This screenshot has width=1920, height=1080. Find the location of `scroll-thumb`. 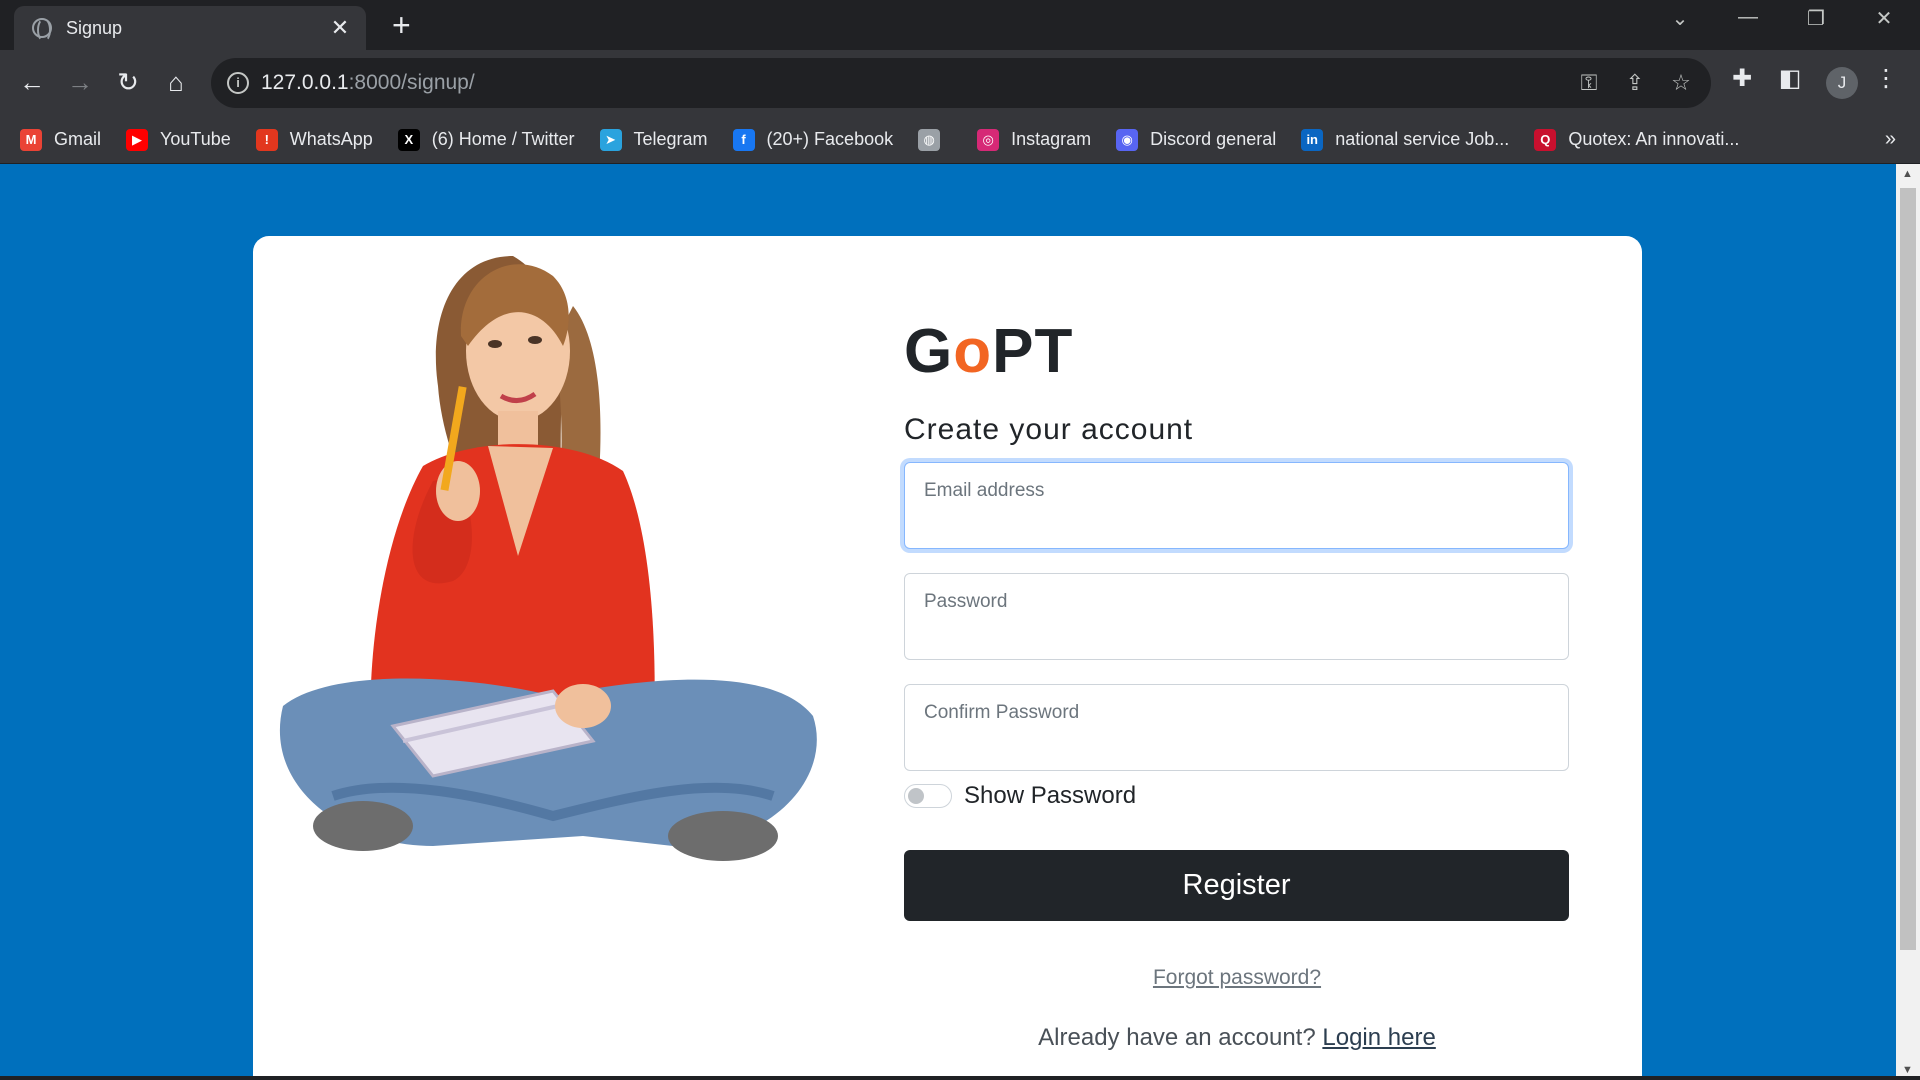

scroll-thumb is located at coordinates (1908, 569).